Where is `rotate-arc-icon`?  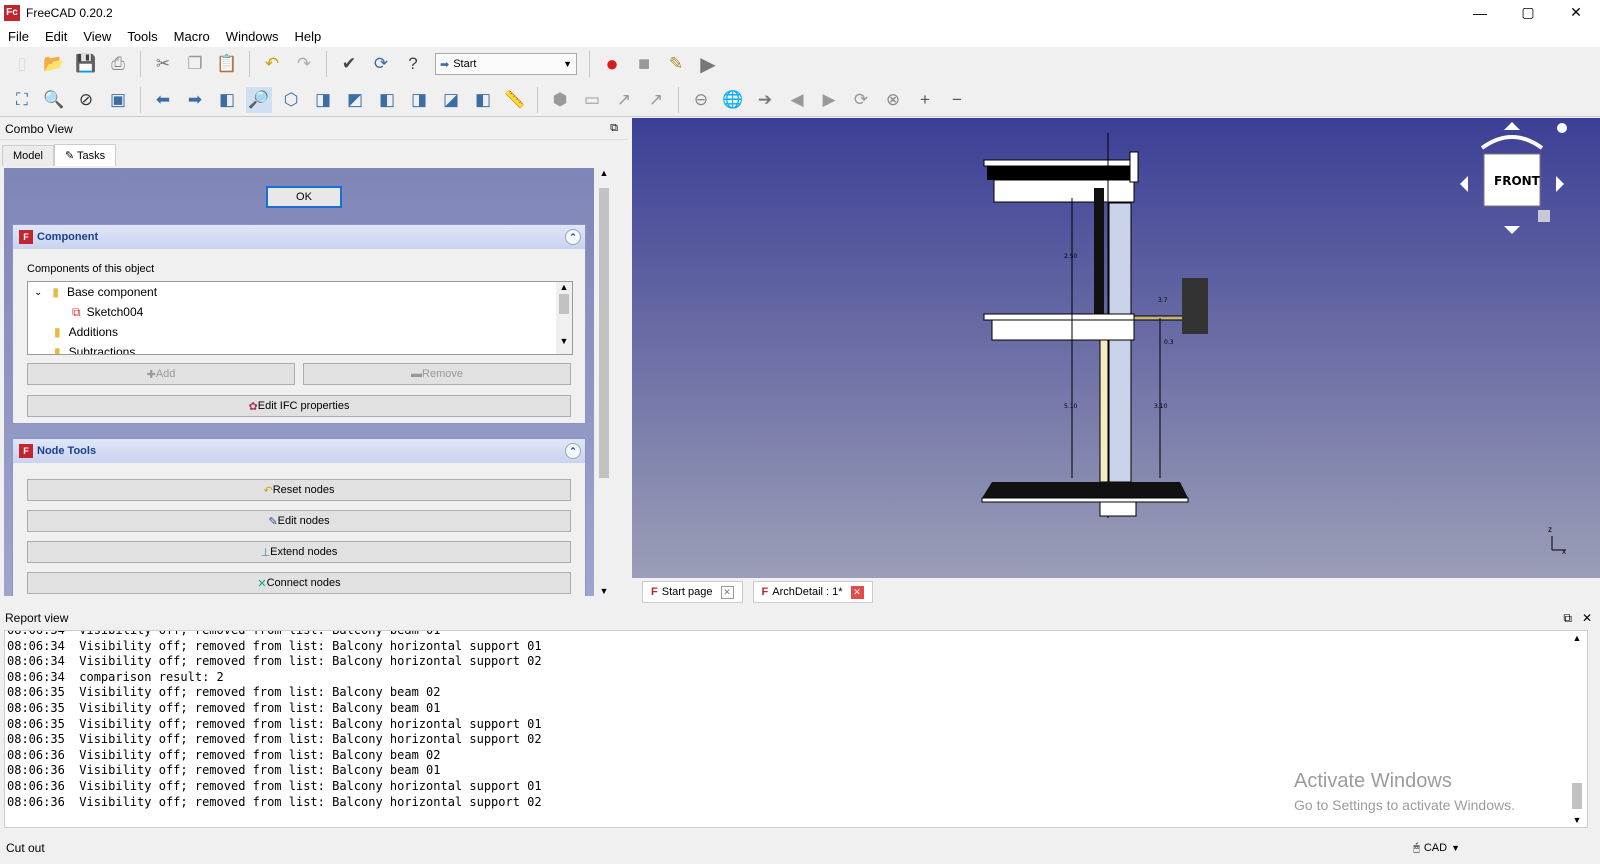 rotate-arc-icon is located at coordinates (1512, 142).